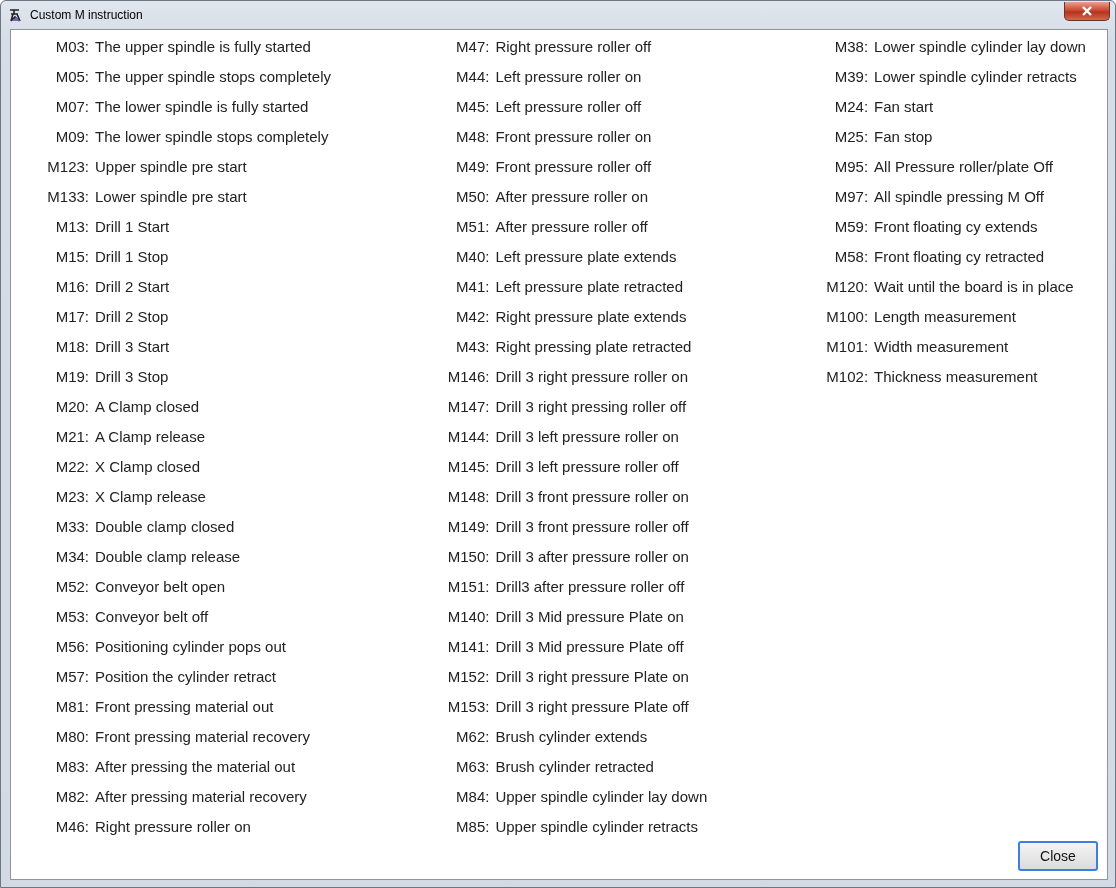  Describe the element at coordinates (203, 736) in the screenshot. I see `instruction-description: Front pressing material recovery` at that location.